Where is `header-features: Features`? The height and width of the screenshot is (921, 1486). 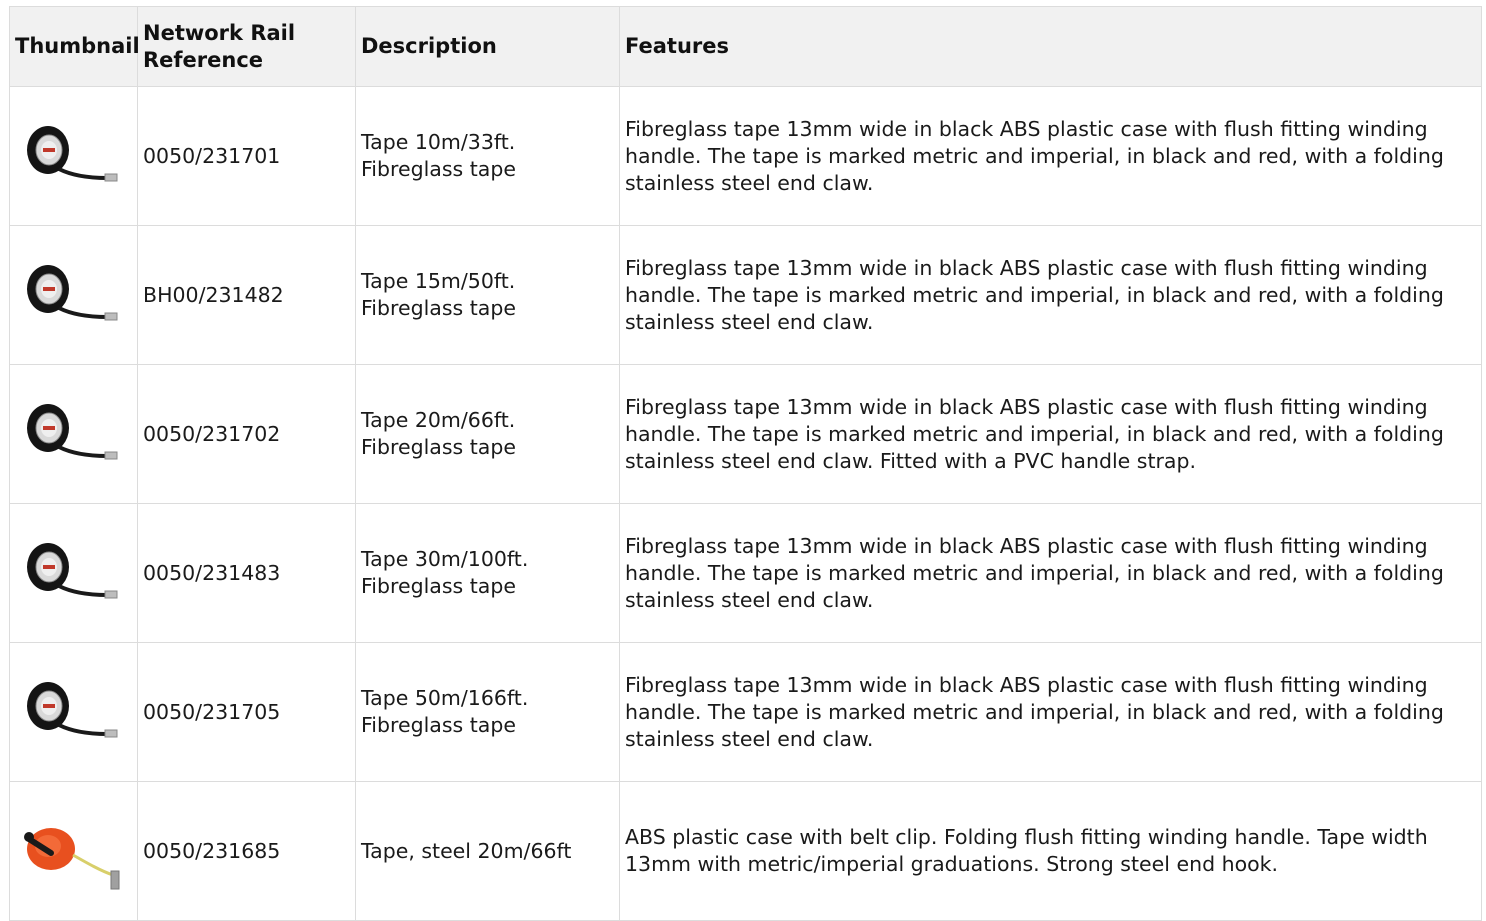 header-features: Features is located at coordinates (1050, 46).